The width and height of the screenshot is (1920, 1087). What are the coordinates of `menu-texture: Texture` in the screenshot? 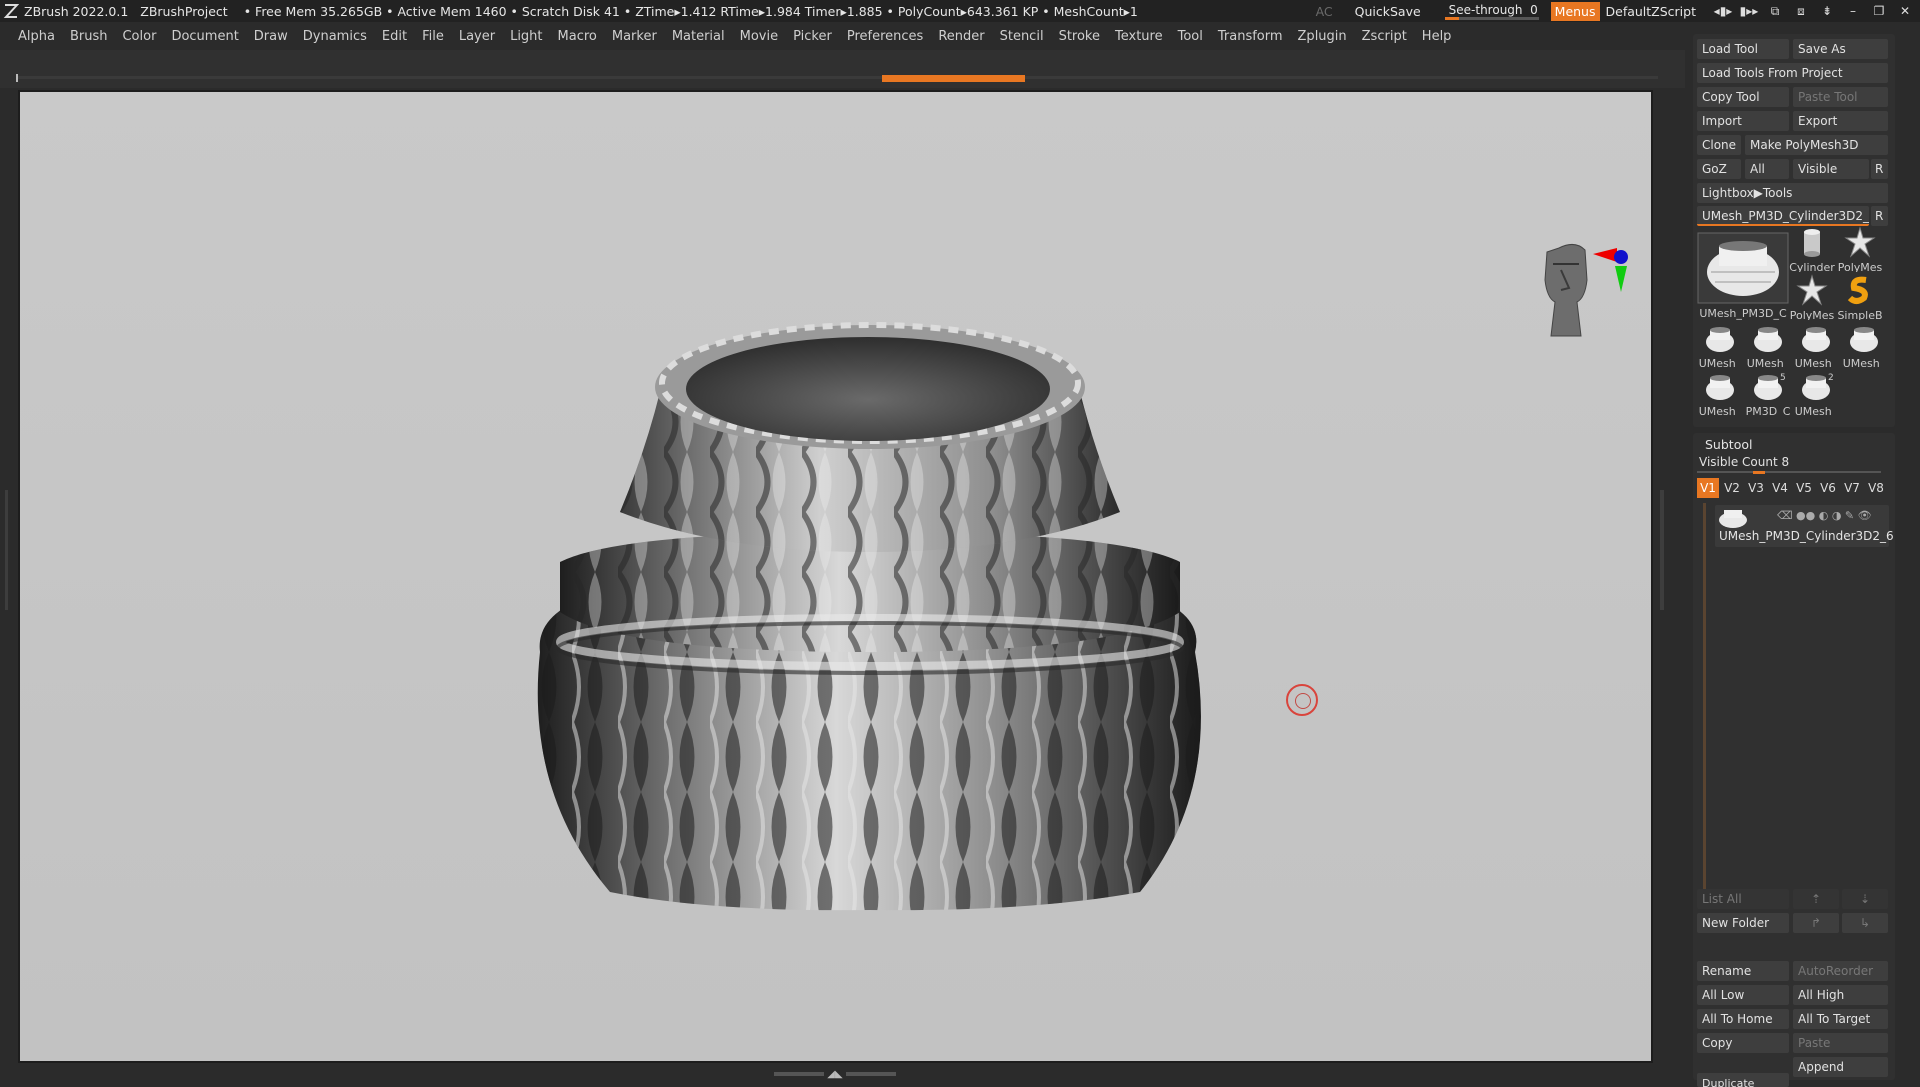 It's located at (1139, 36).